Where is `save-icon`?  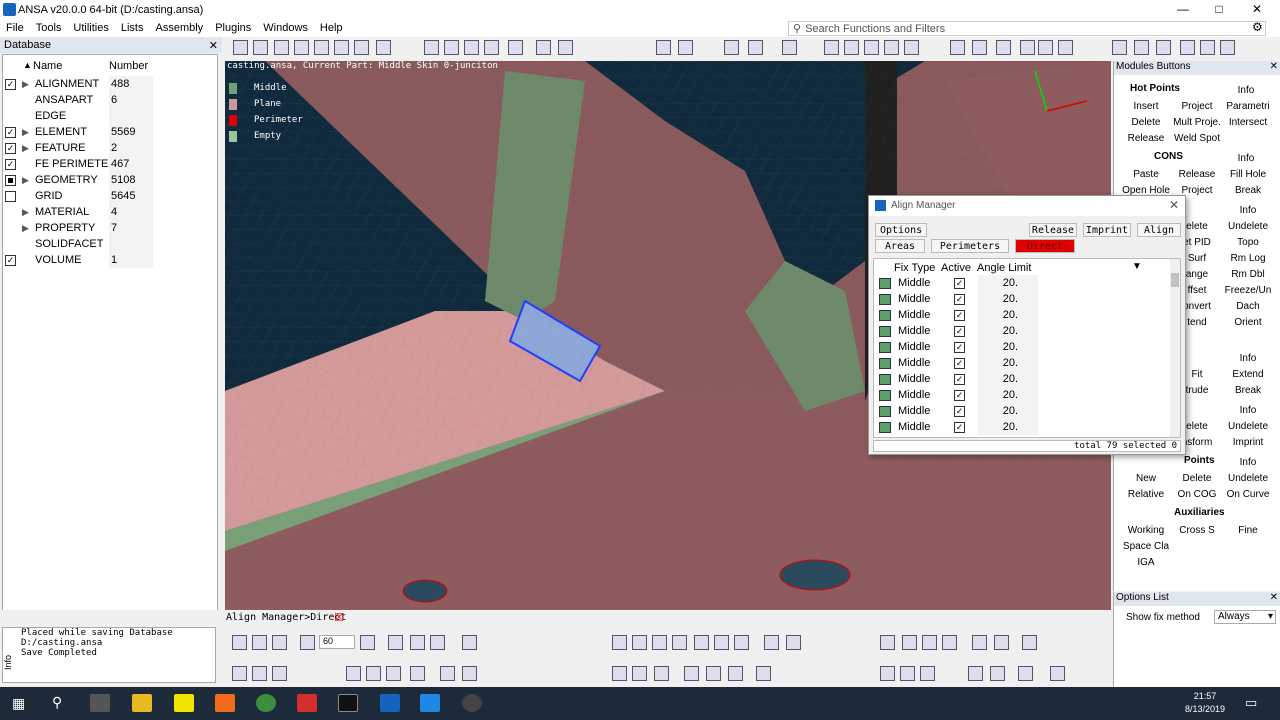 save-icon is located at coordinates (431, 47).